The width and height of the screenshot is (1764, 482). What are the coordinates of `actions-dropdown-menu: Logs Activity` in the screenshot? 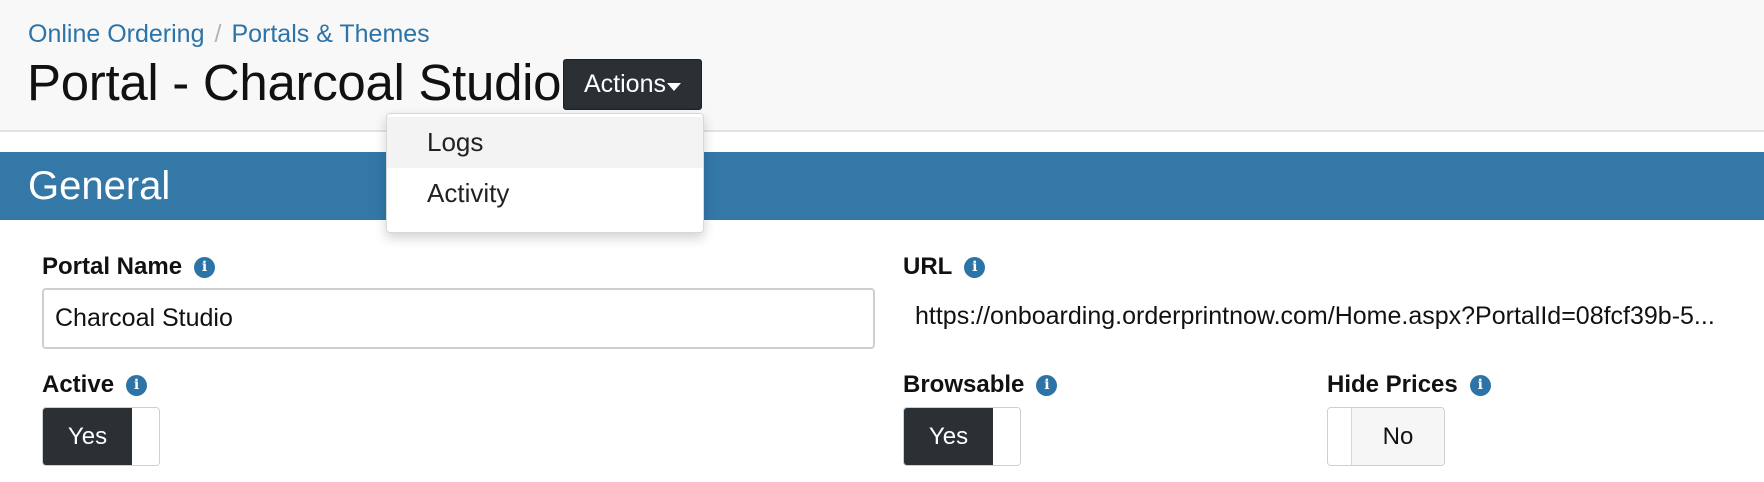 It's located at (545, 173).